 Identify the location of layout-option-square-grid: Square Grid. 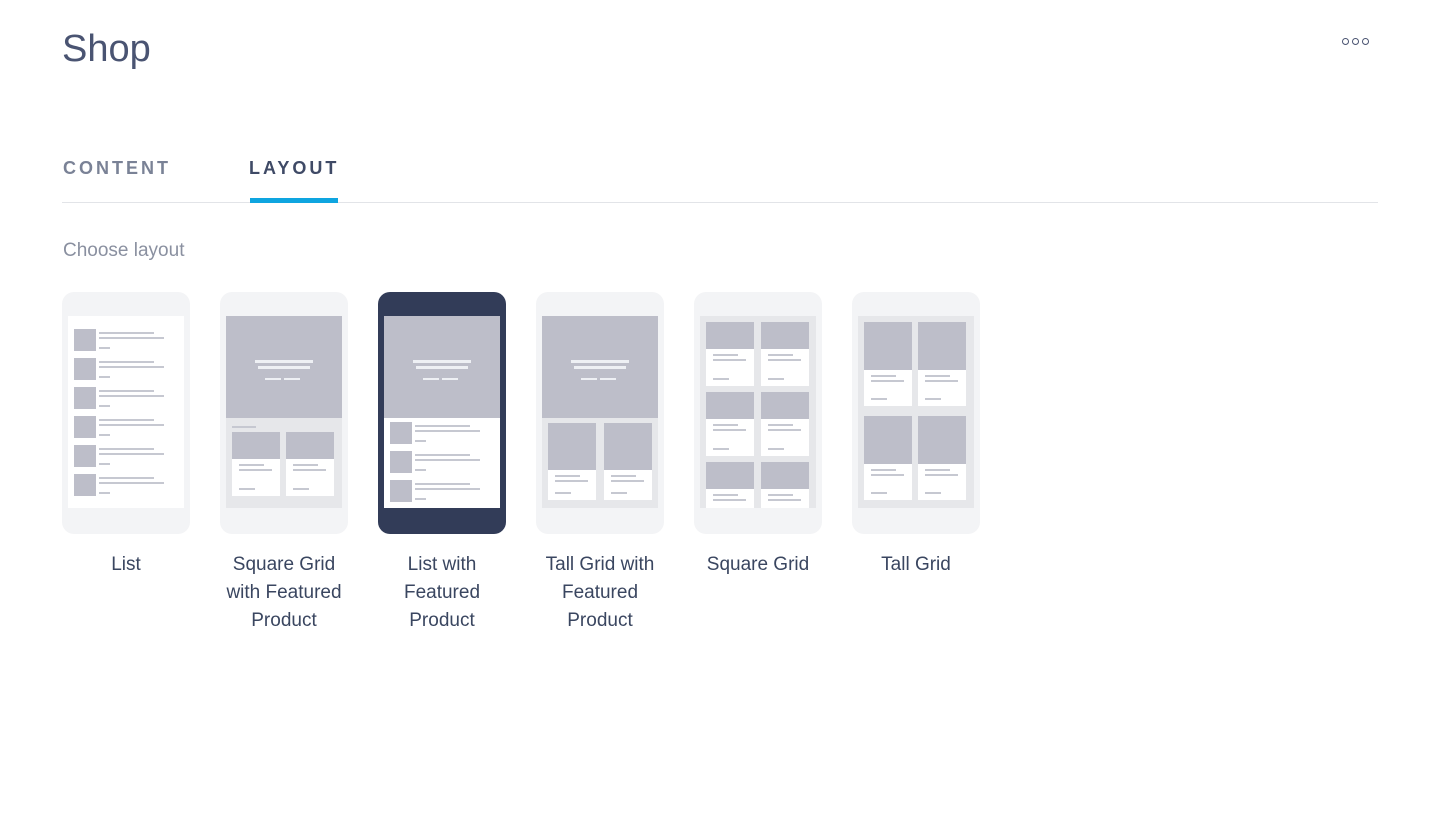
(758, 435).